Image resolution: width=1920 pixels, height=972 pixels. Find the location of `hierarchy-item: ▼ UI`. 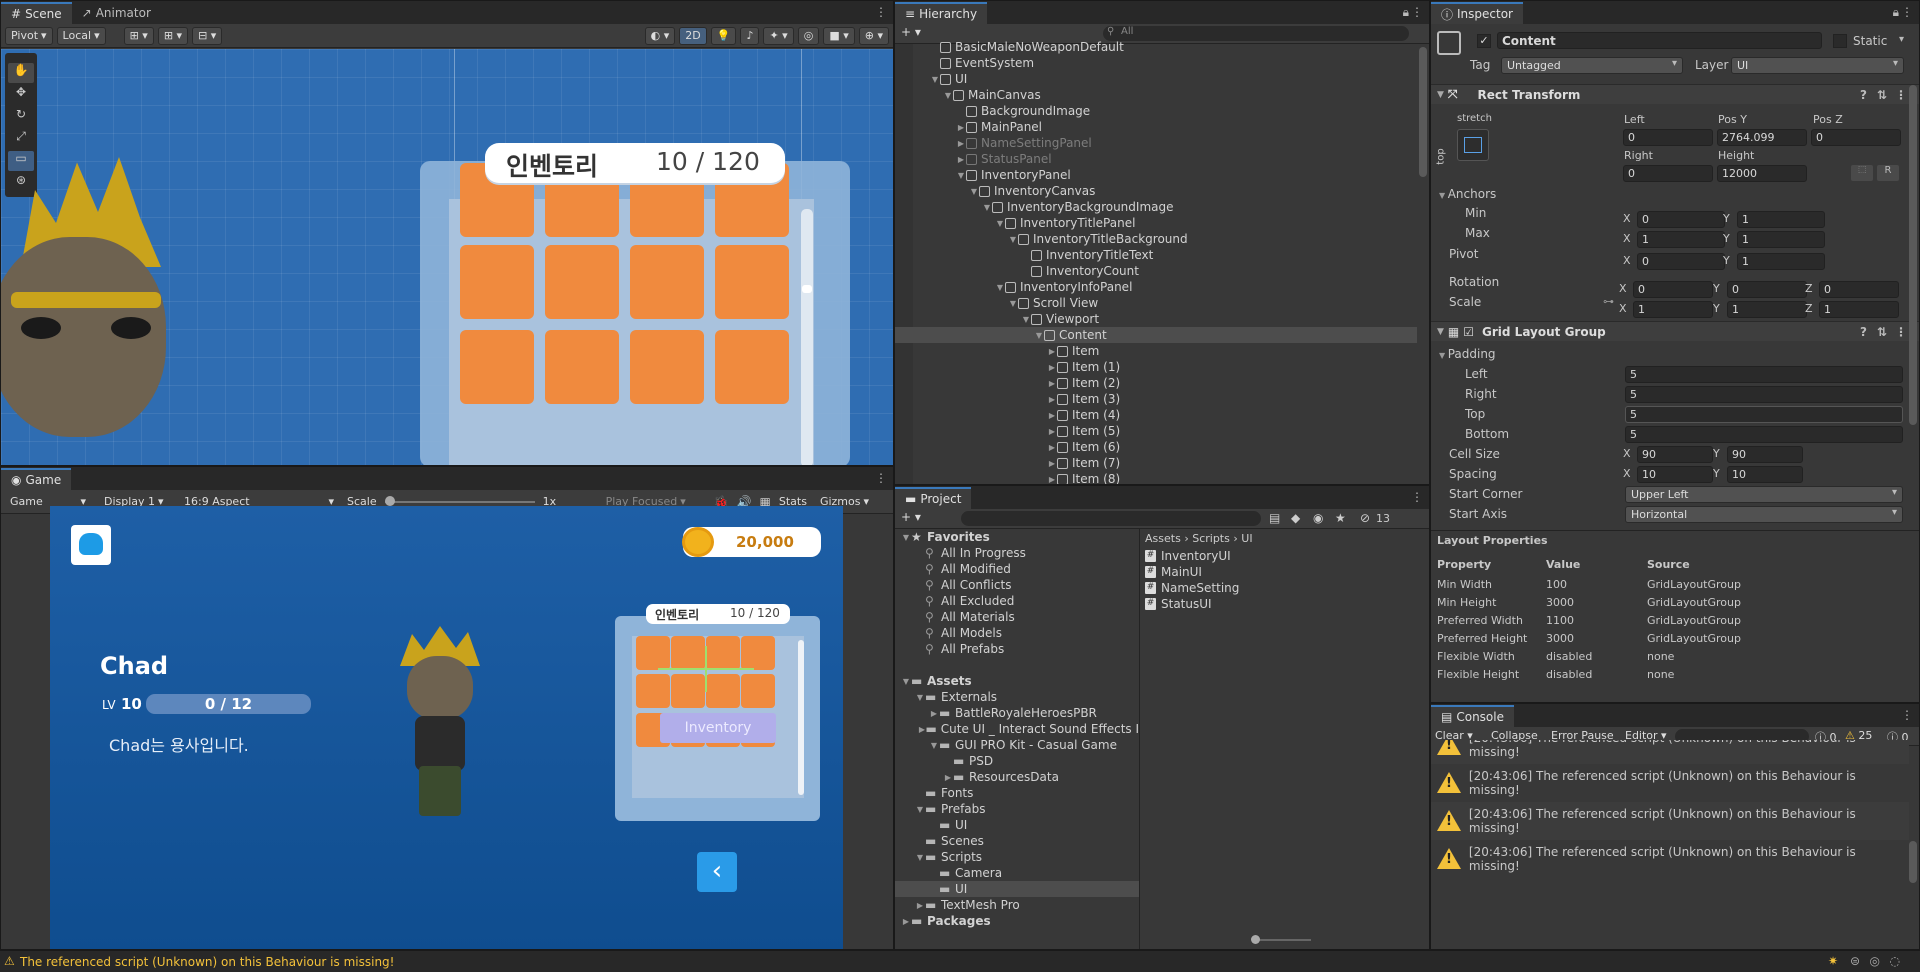

hierarchy-item: ▼ UI is located at coordinates (1156, 79).